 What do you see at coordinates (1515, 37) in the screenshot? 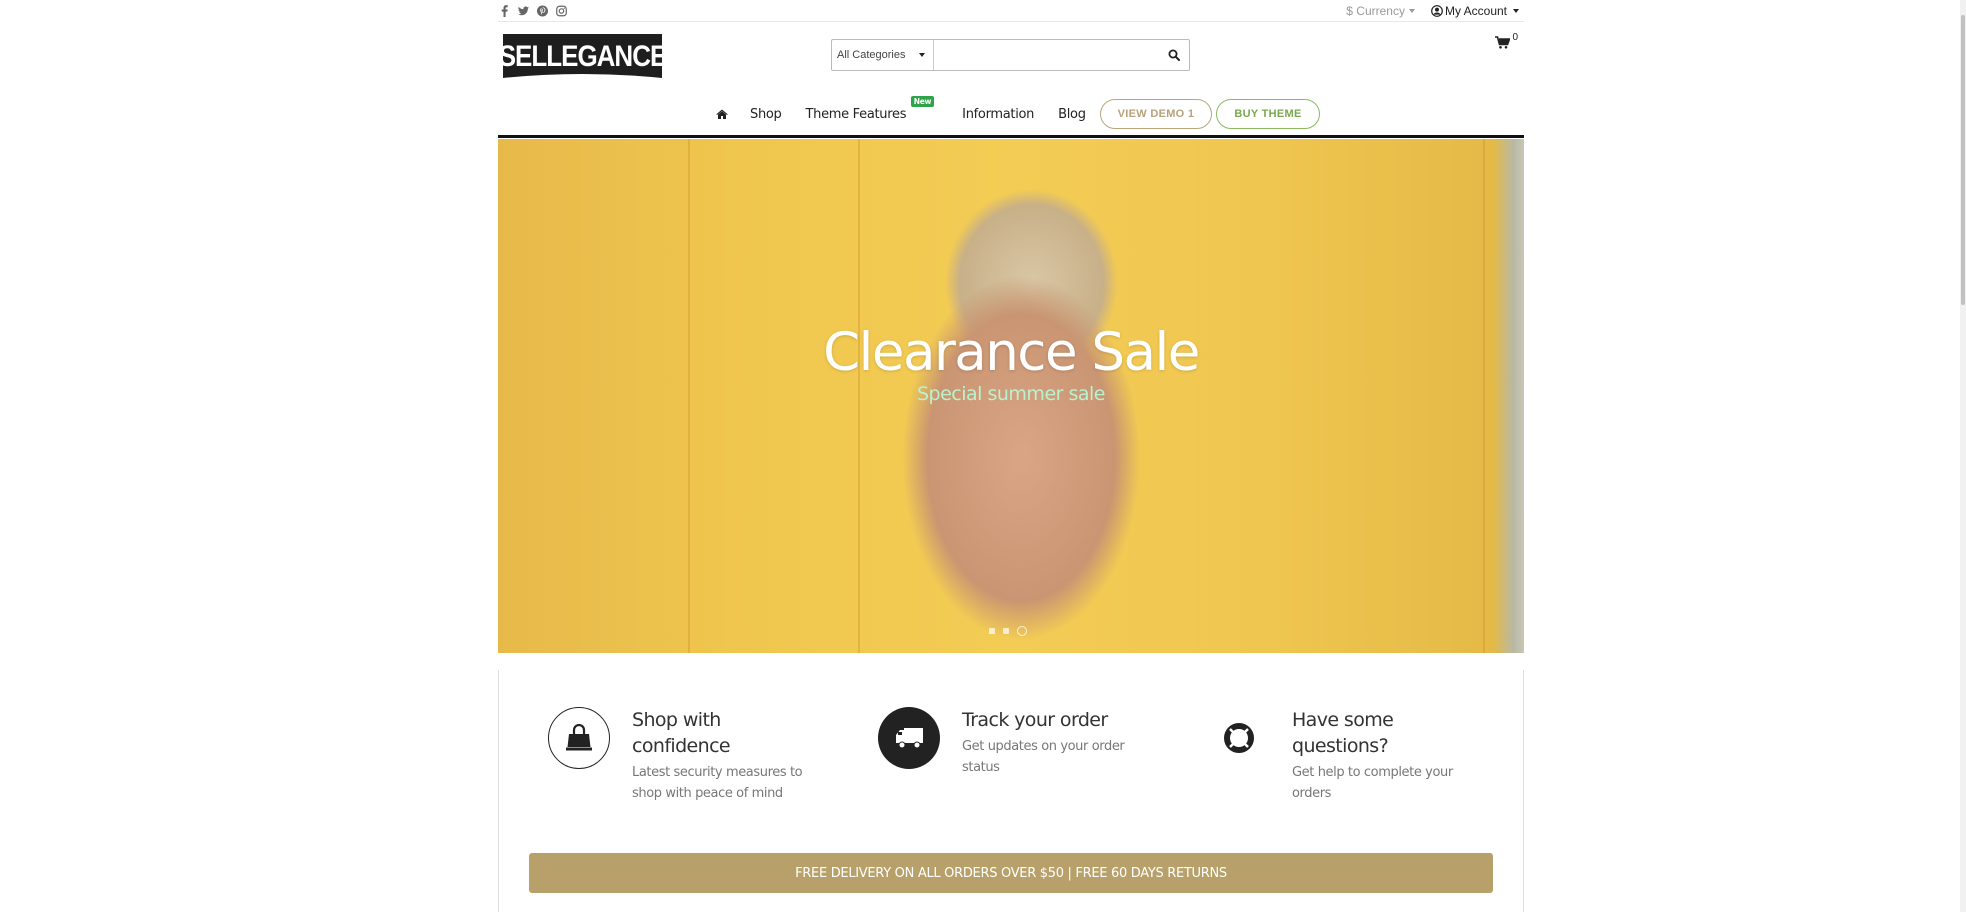
I see `cart-count: 0` at bounding box center [1515, 37].